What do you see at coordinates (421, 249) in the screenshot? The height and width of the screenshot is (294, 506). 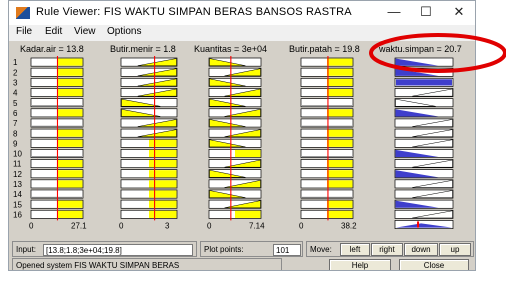 I see `move-down-button: down` at bounding box center [421, 249].